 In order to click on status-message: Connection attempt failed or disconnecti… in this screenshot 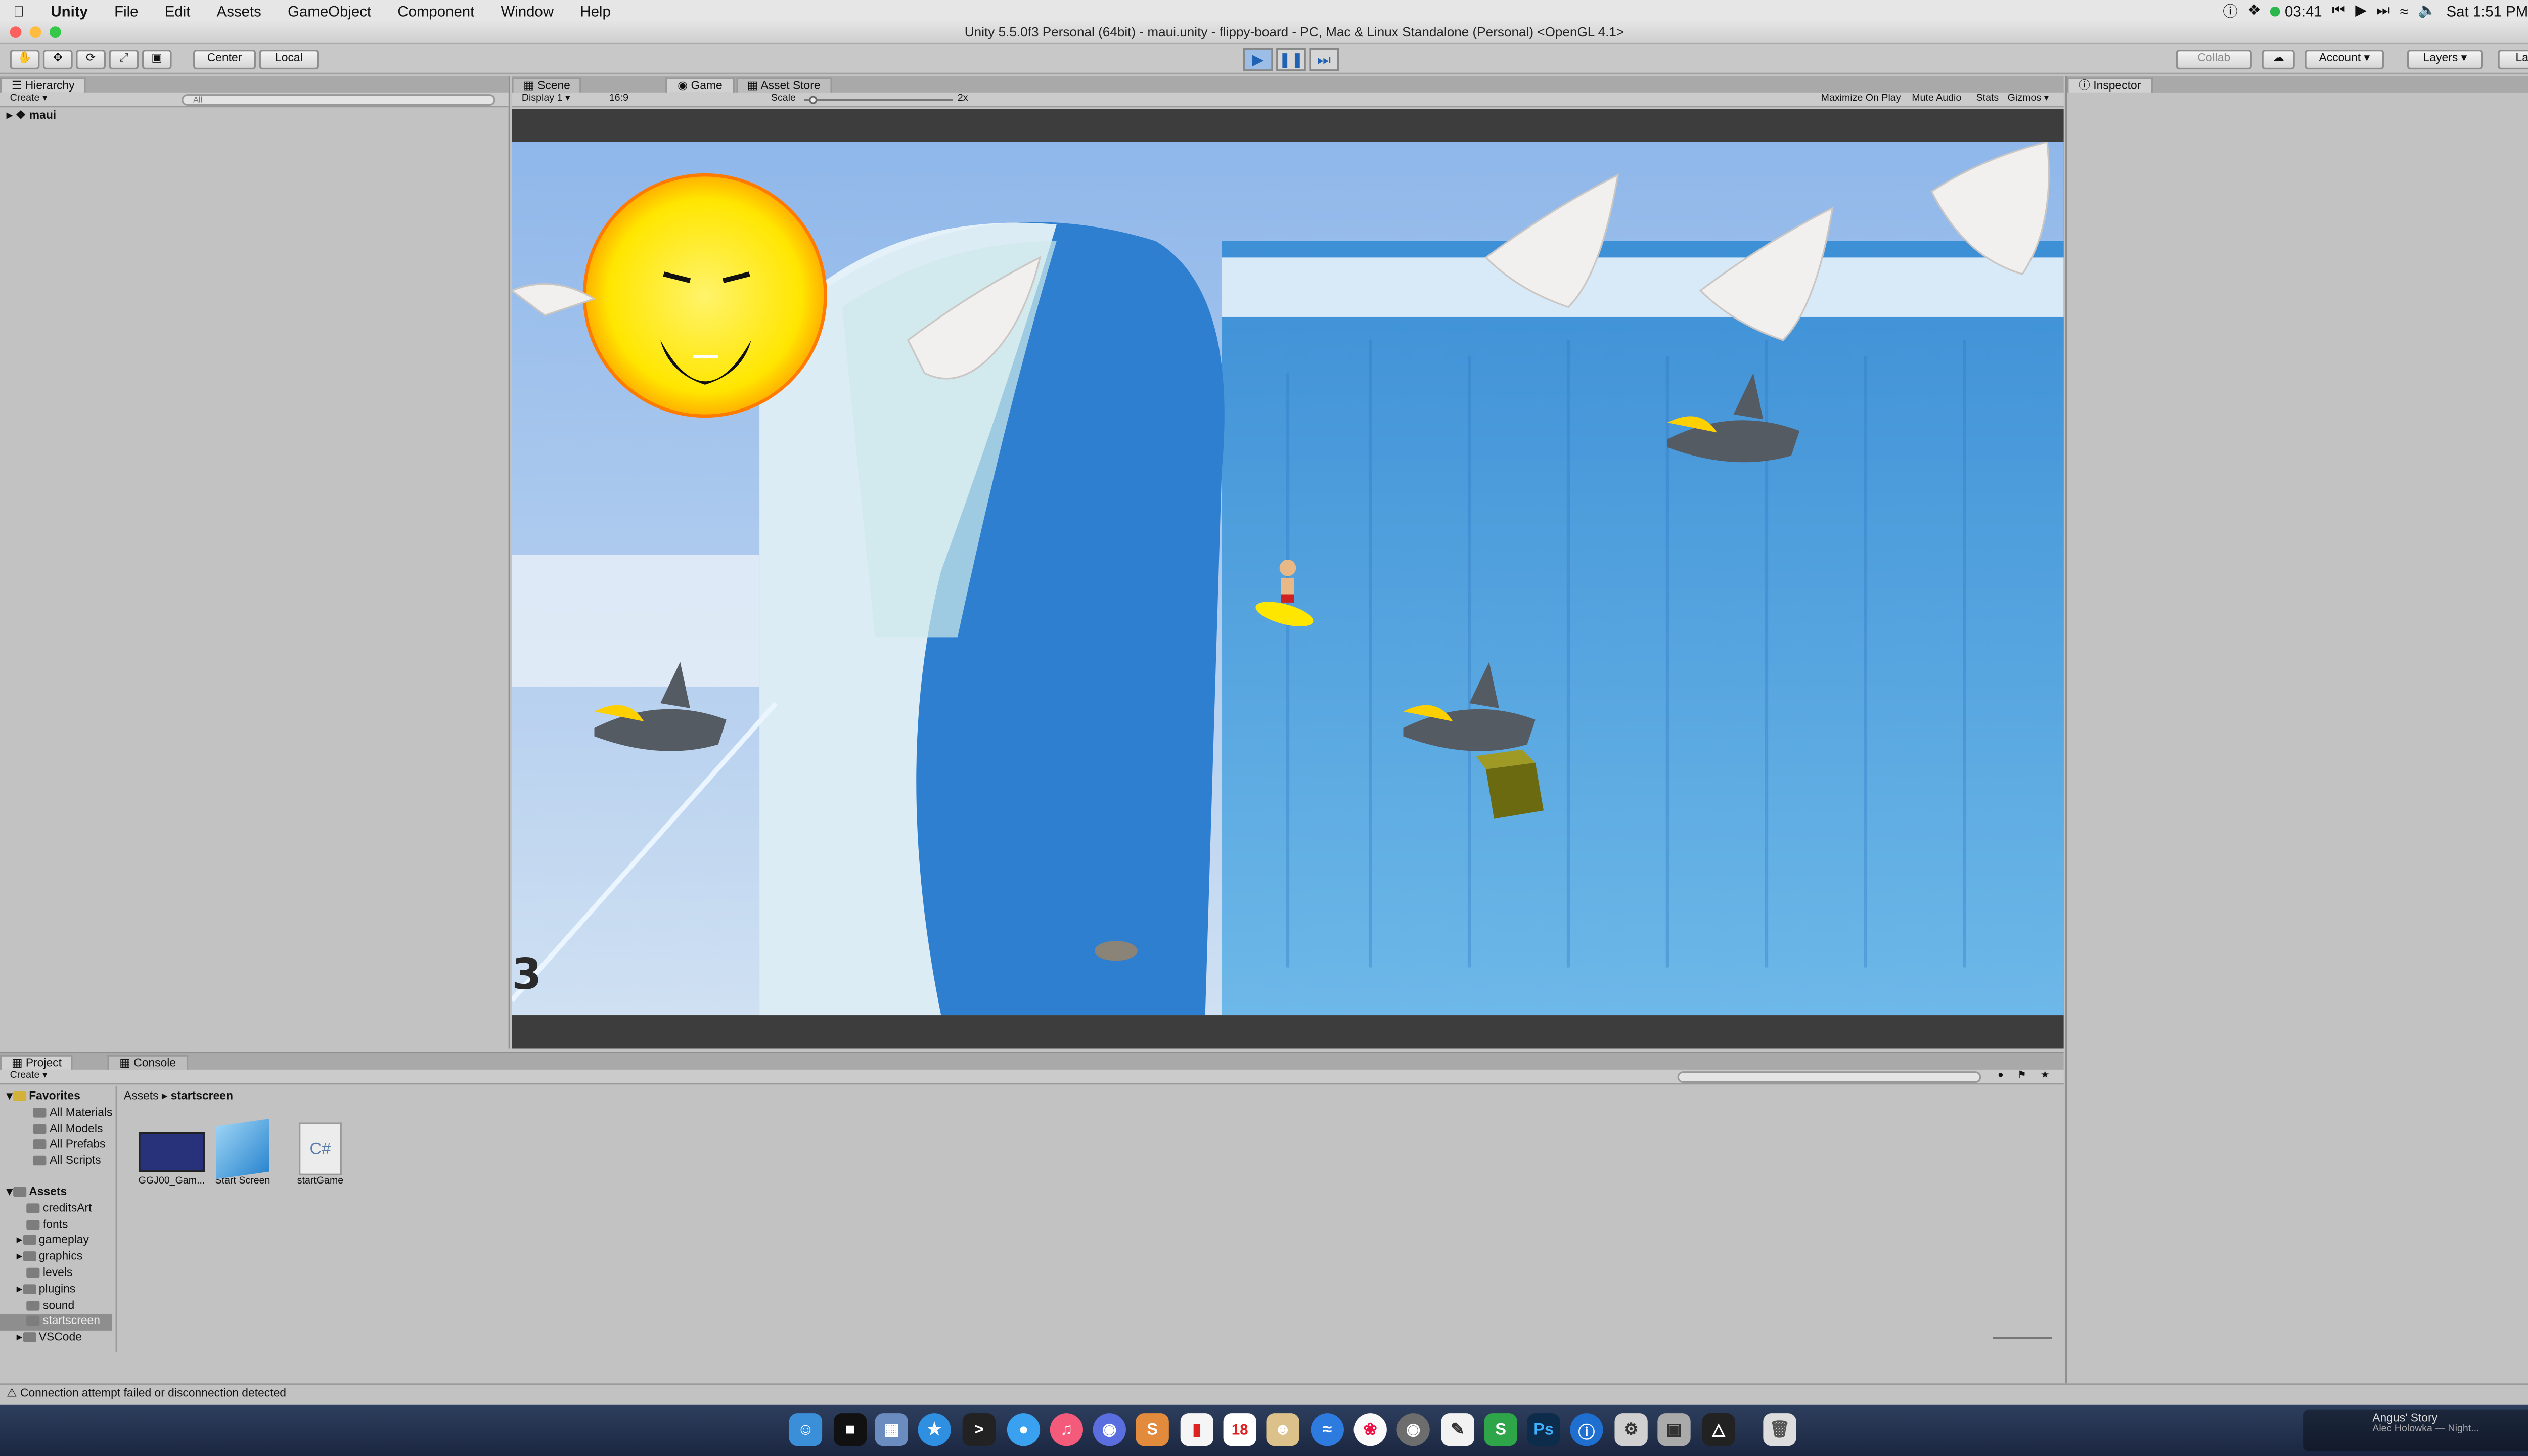, I will do `click(153, 1394)`.